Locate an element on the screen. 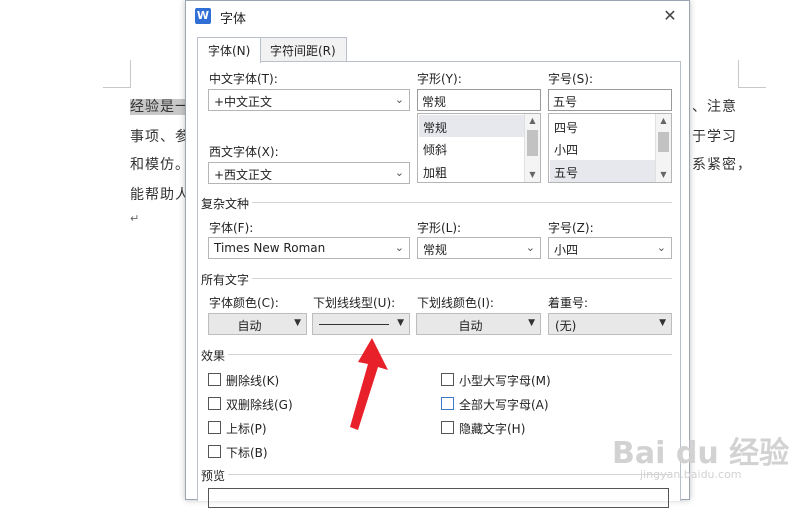 The image size is (800, 508). doc-line-2-right: 于学习 is located at coordinates (714, 137).